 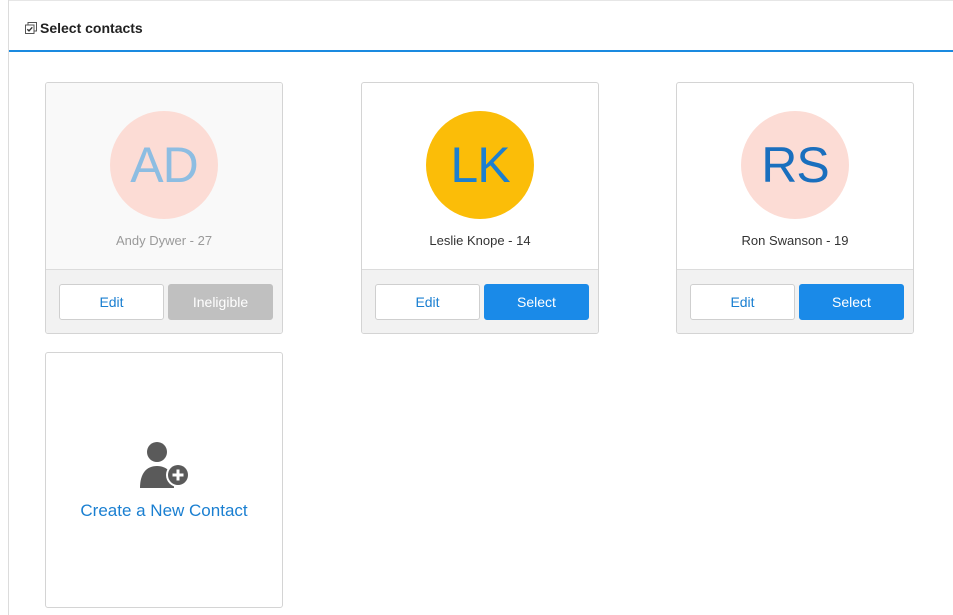 I want to click on contact-card-footer: Edit Ineligible, so click(x=164, y=301).